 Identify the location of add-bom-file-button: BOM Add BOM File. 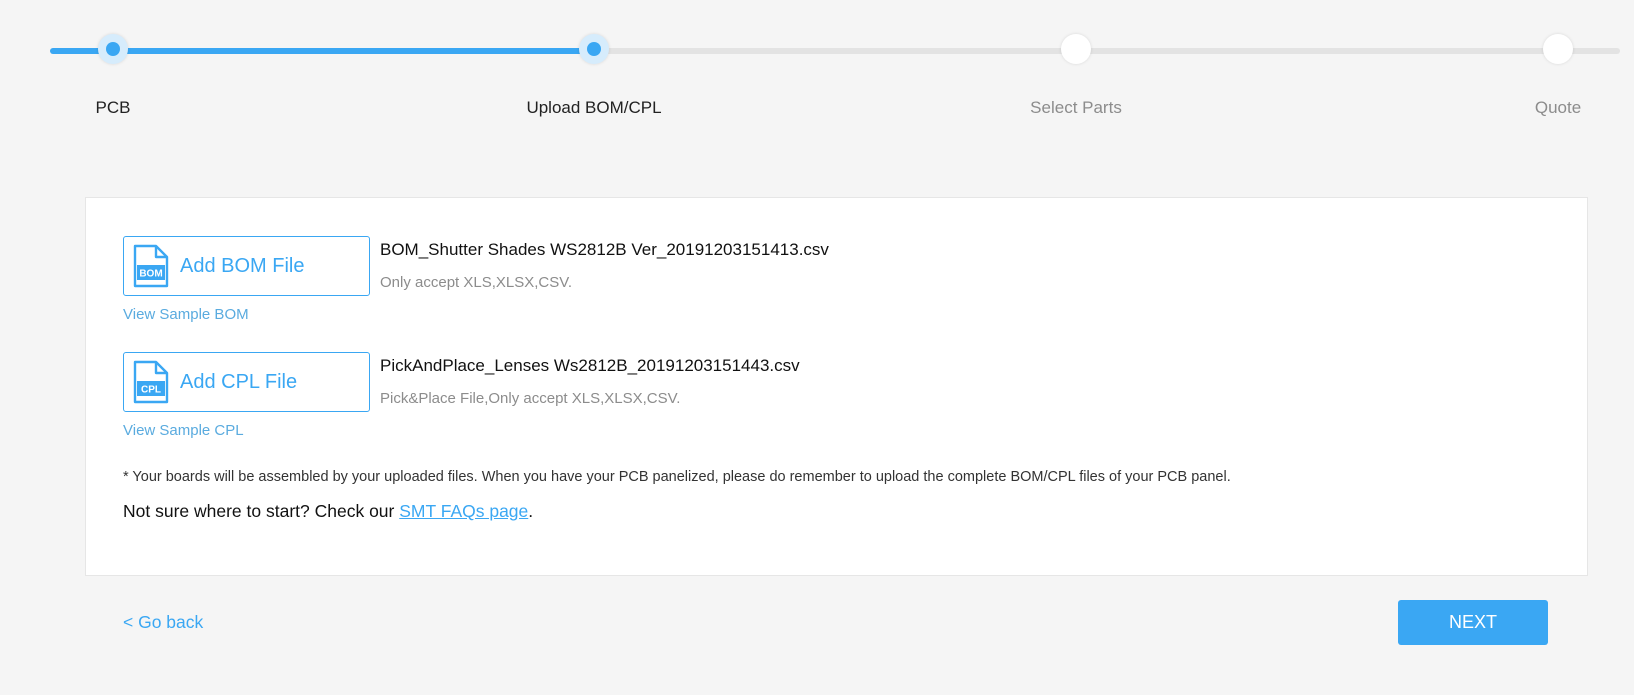
(246, 266).